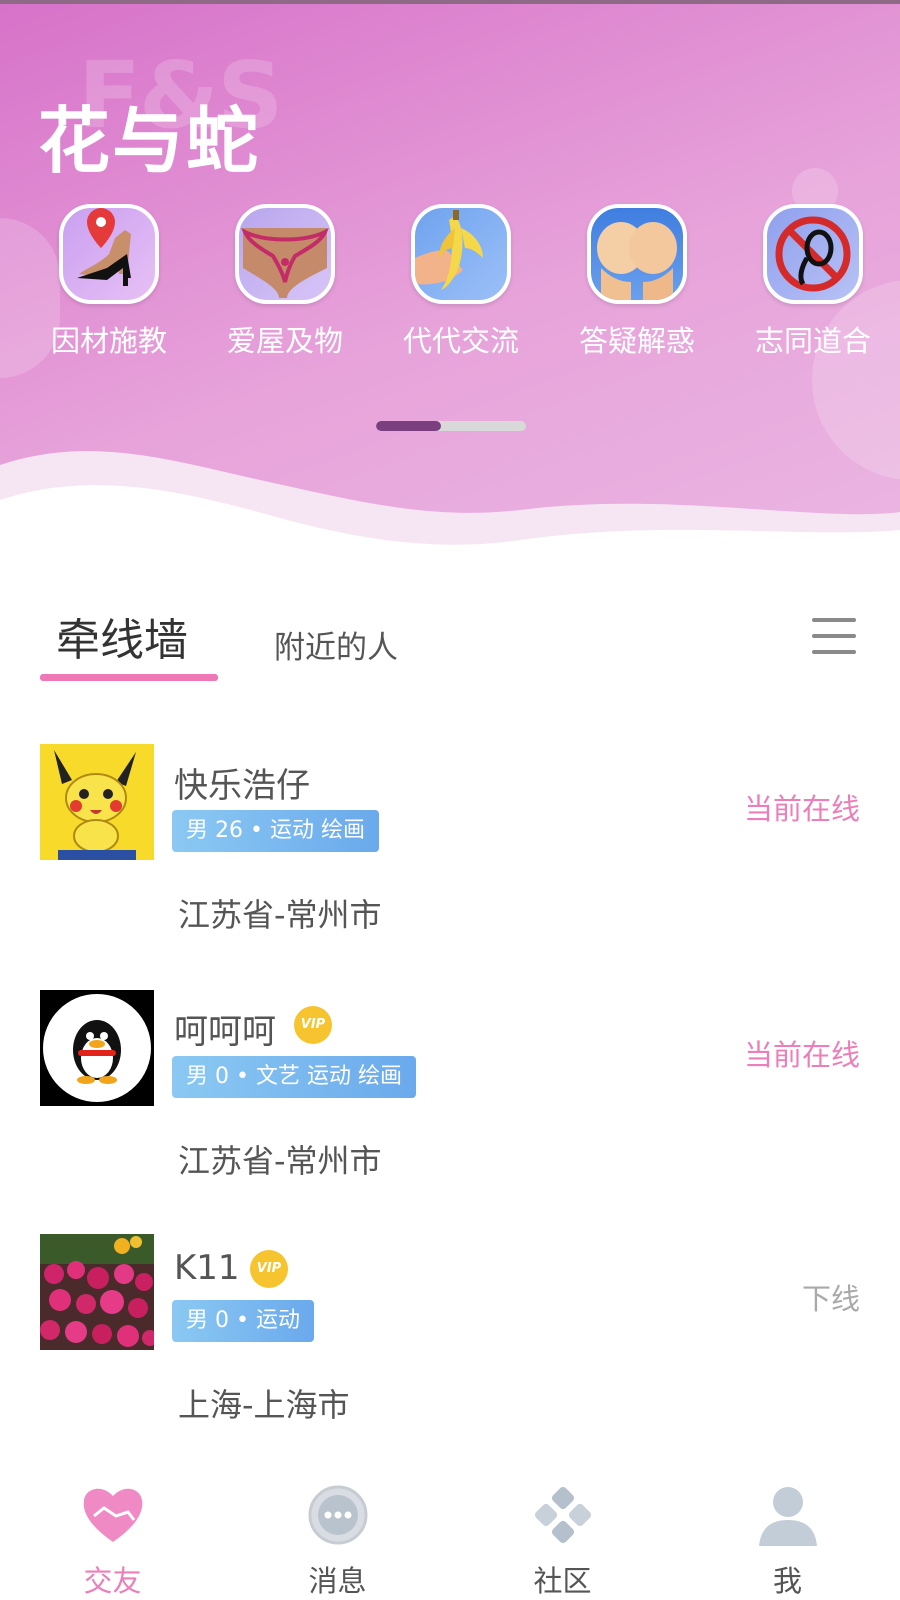 The width and height of the screenshot is (900, 1600). I want to click on community-icon, so click(563, 1515).